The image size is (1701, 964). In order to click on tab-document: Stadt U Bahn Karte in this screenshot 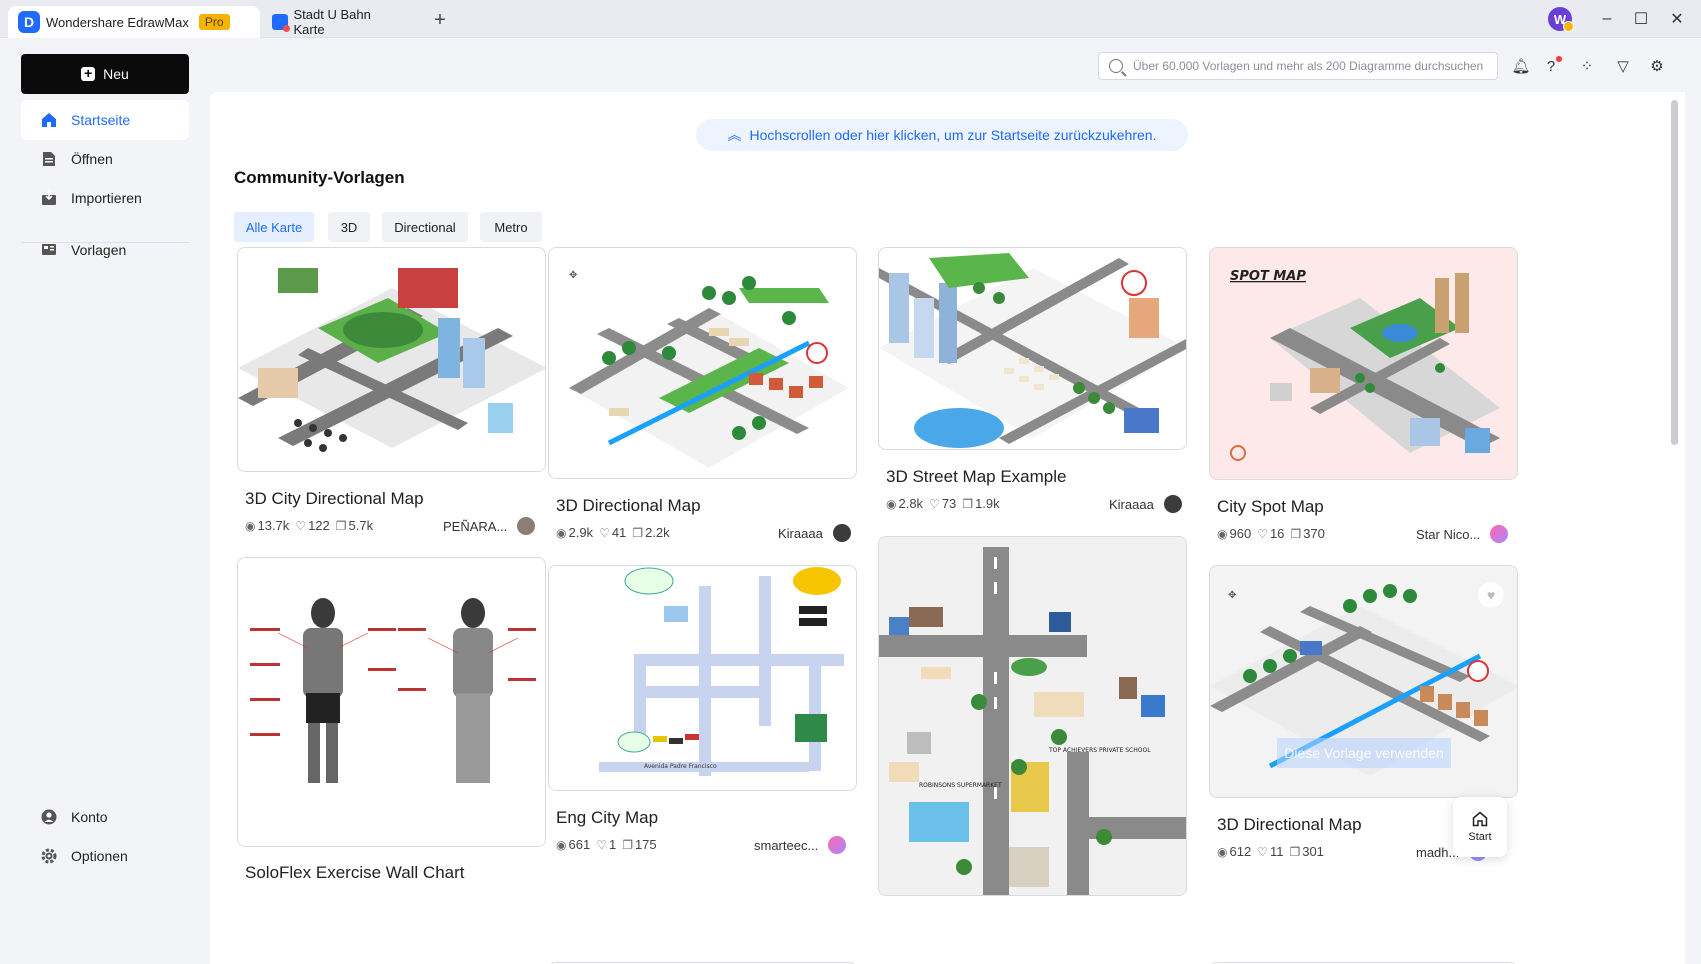, I will do `click(337, 22)`.